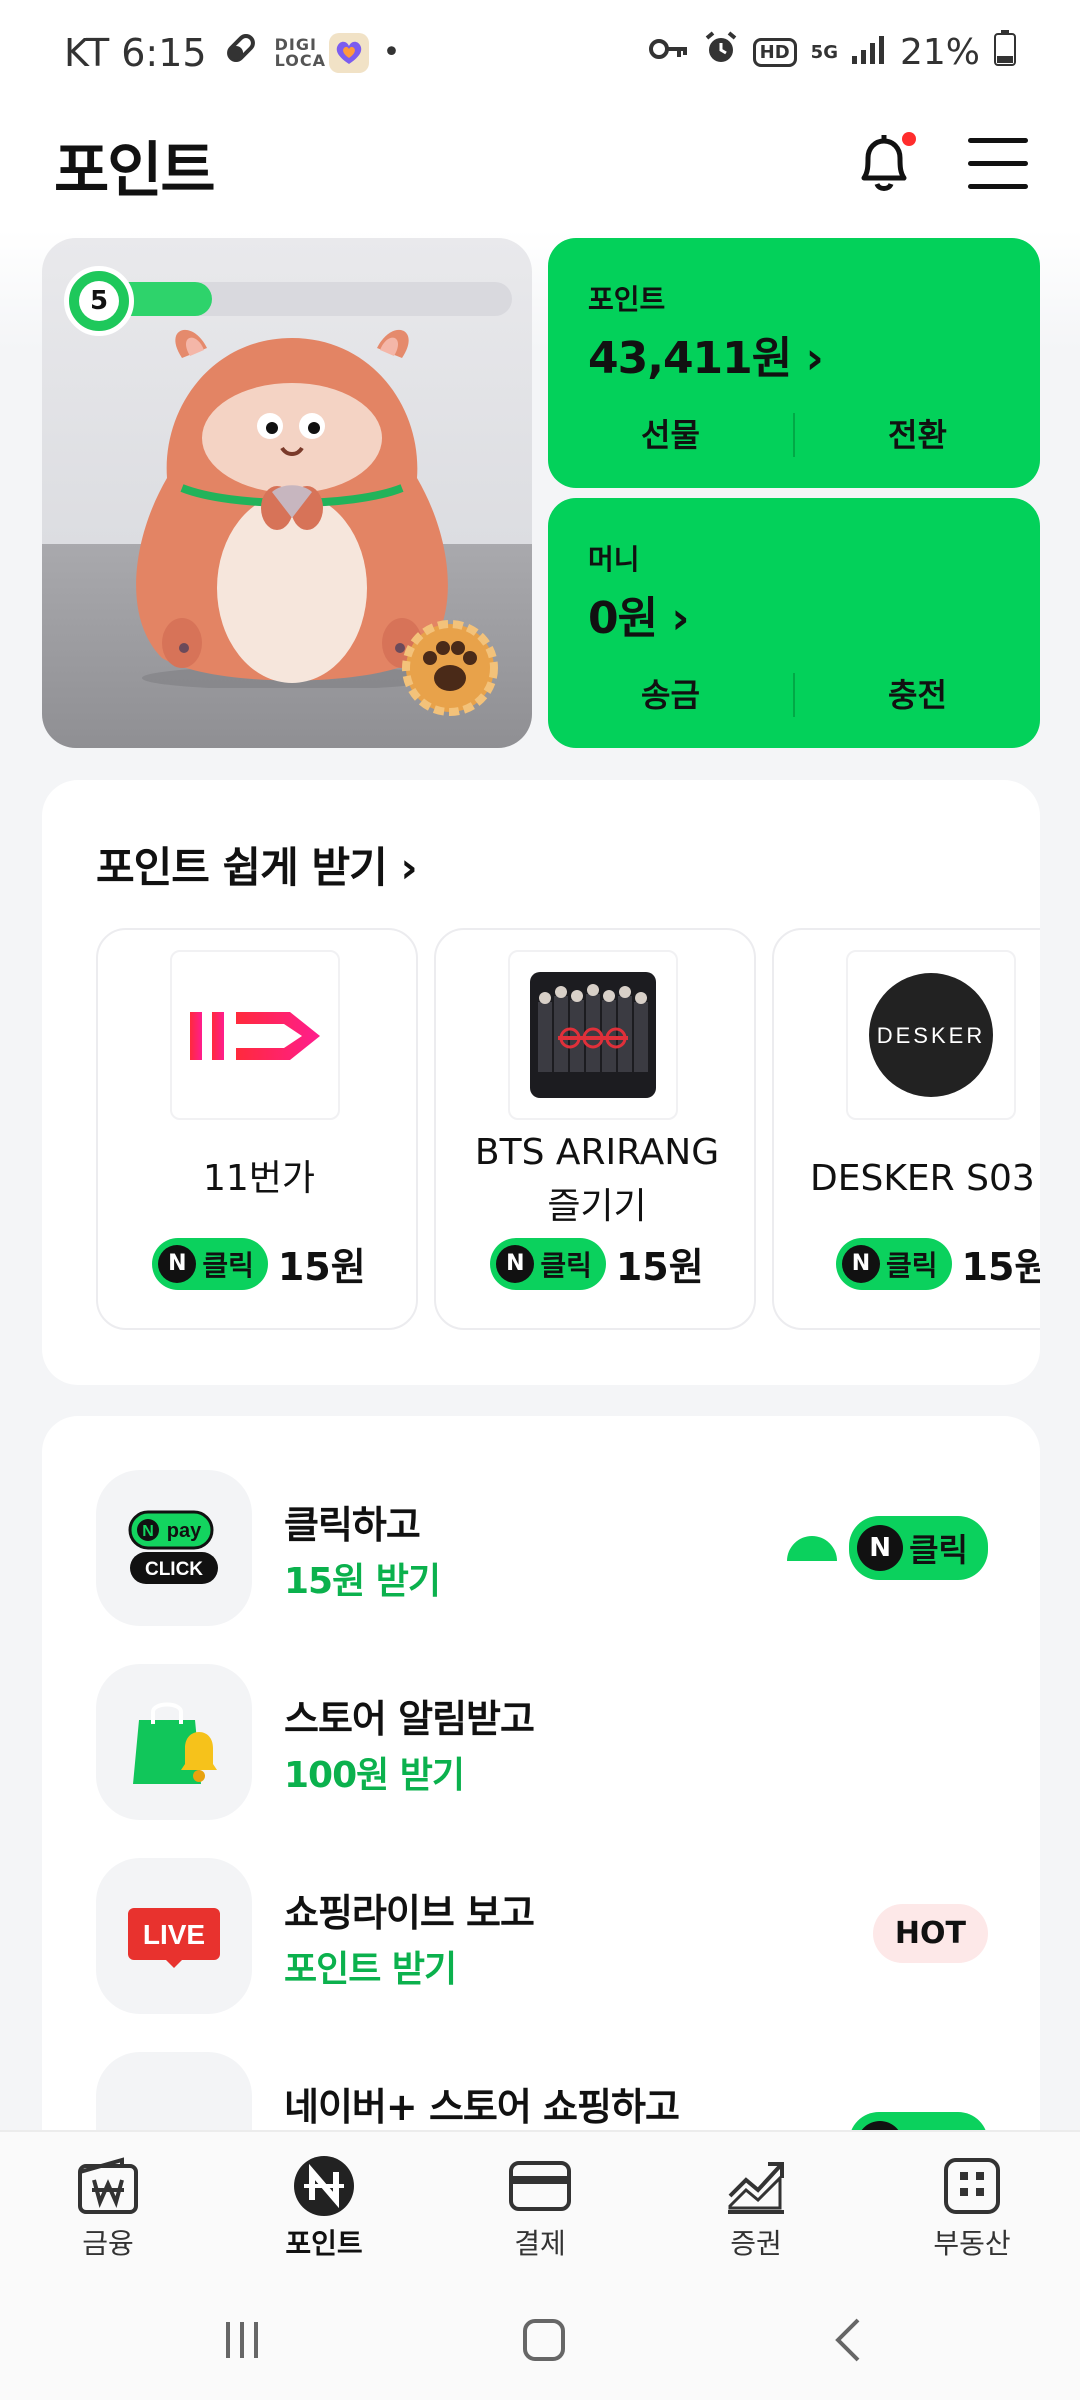  I want to click on key-icon, so click(668, 52).